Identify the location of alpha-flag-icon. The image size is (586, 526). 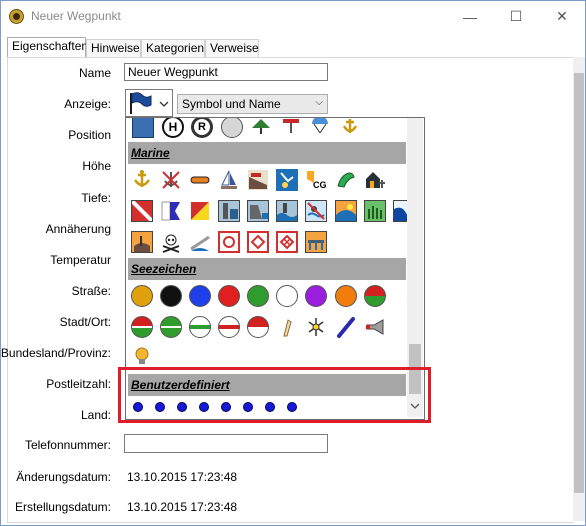
(171, 211).